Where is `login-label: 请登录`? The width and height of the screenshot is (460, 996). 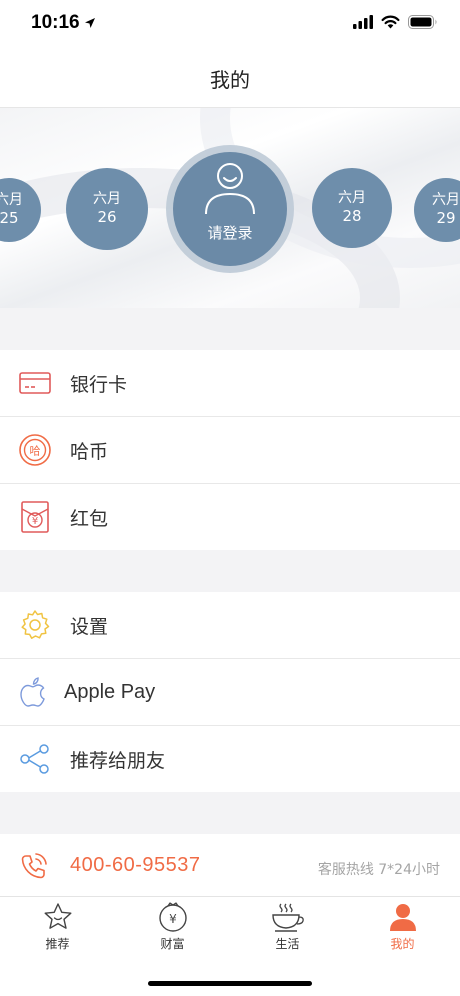
login-label: 请登录 is located at coordinates (230, 233).